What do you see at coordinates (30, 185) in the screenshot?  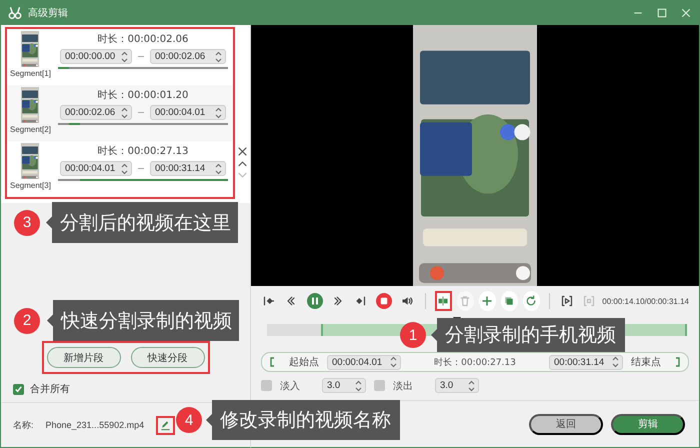 I see `segment-label: Segment[3]` at bounding box center [30, 185].